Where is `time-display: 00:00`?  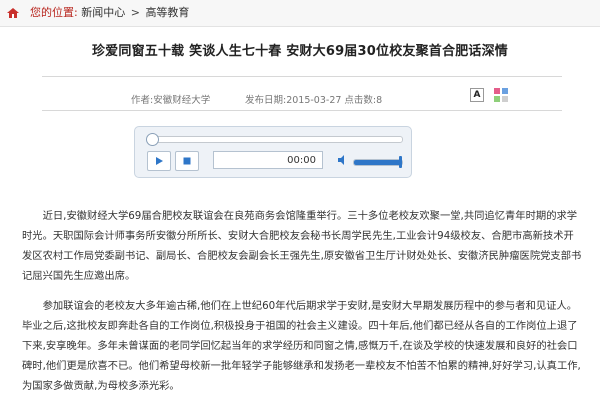 time-display: 00:00 is located at coordinates (268, 160).